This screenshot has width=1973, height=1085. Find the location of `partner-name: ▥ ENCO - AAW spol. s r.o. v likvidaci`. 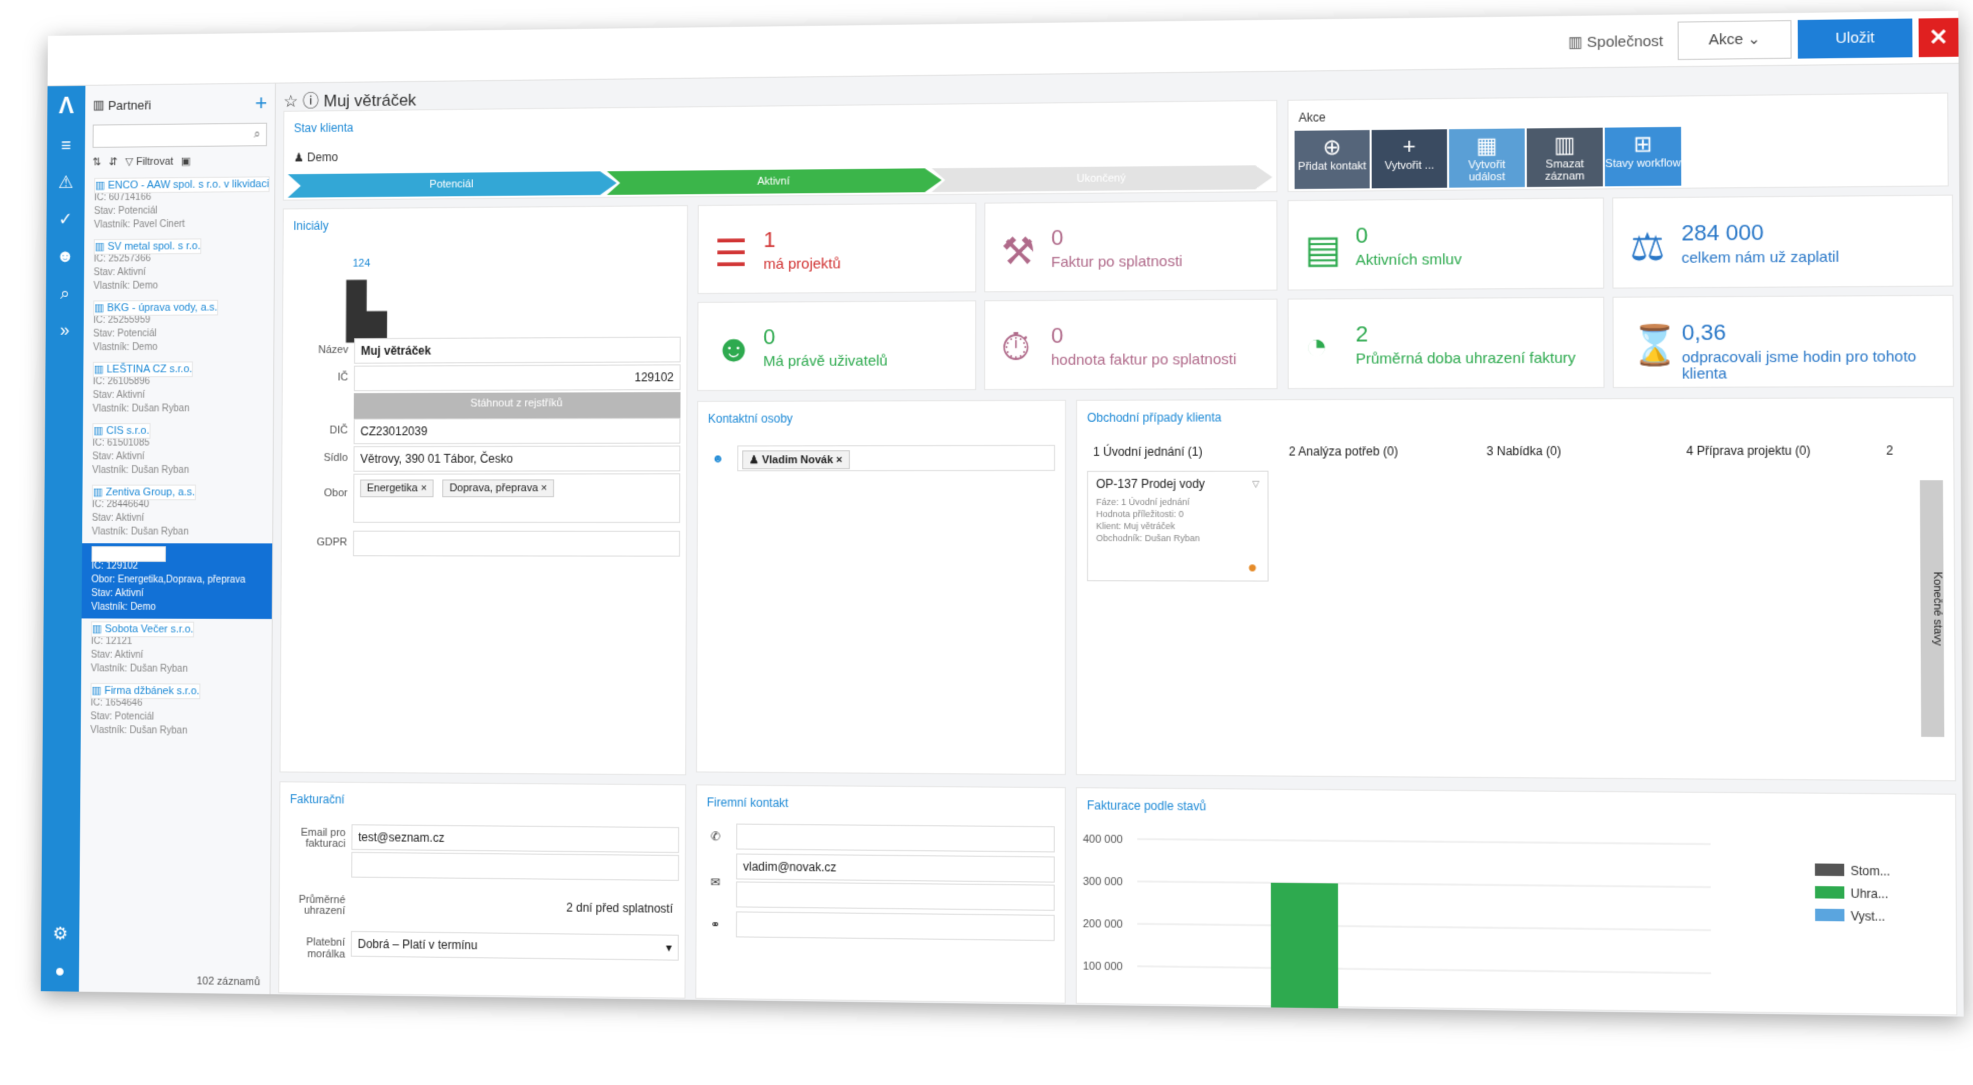

partner-name: ▥ ENCO - AAW spol. s r.o. v likvidaci is located at coordinates (182, 185).